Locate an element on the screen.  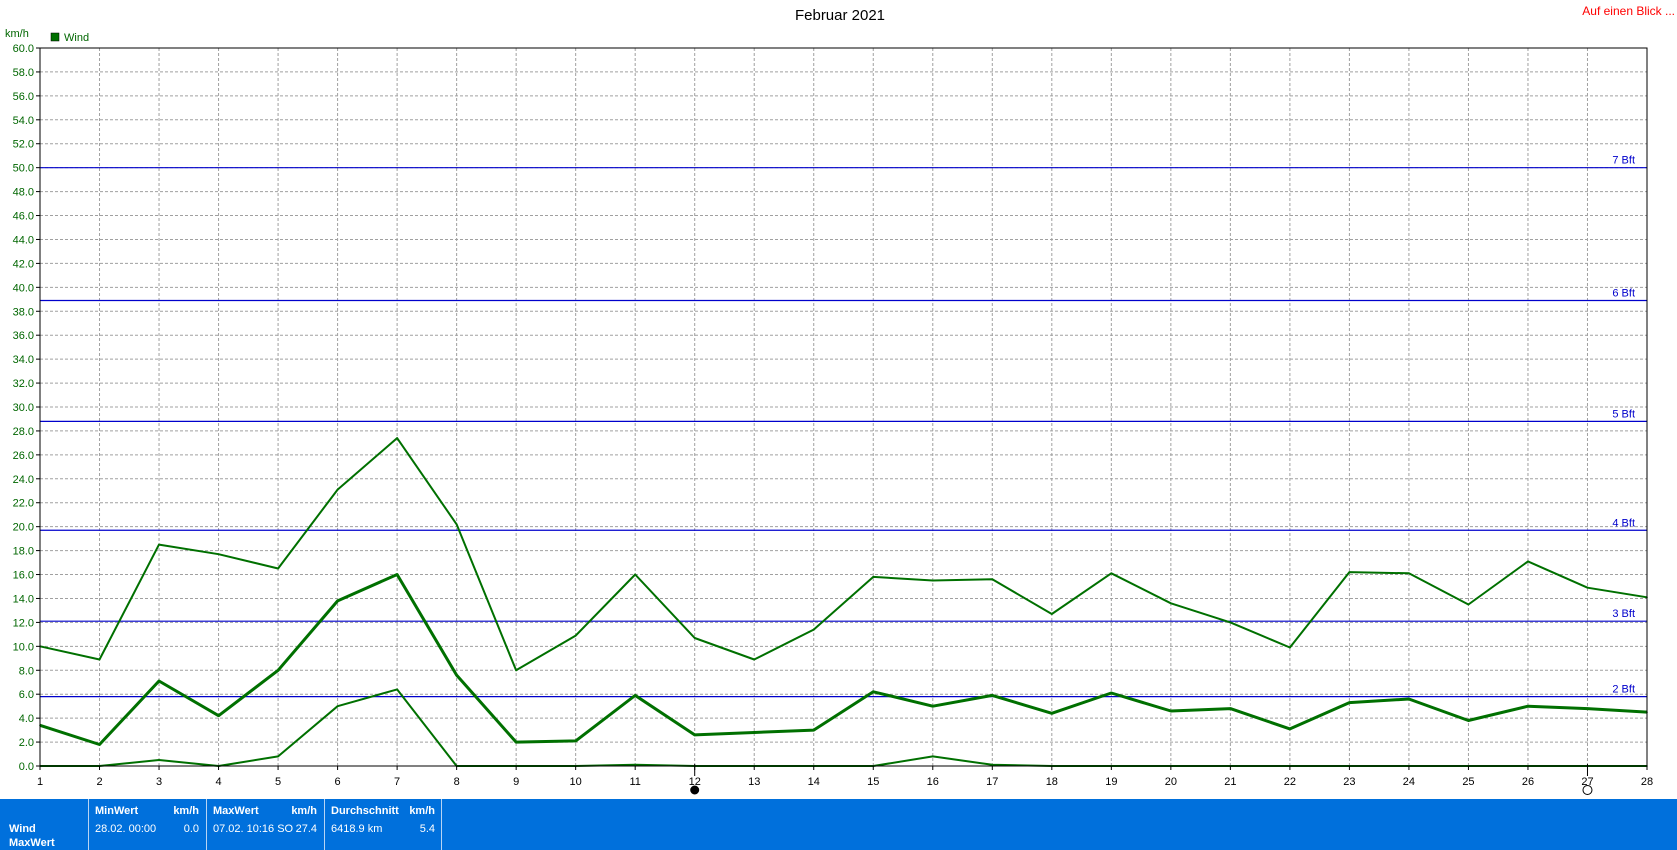
y-tick-label: 30.0 is located at coordinates (23, 408).